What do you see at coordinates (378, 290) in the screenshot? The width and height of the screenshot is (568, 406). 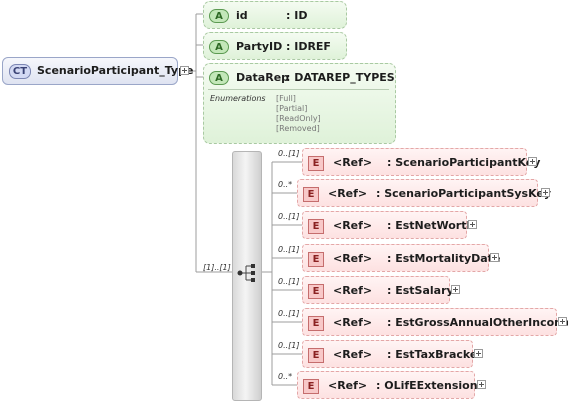 I see `element-estsalary: E <Ref> : EstSalary` at bounding box center [378, 290].